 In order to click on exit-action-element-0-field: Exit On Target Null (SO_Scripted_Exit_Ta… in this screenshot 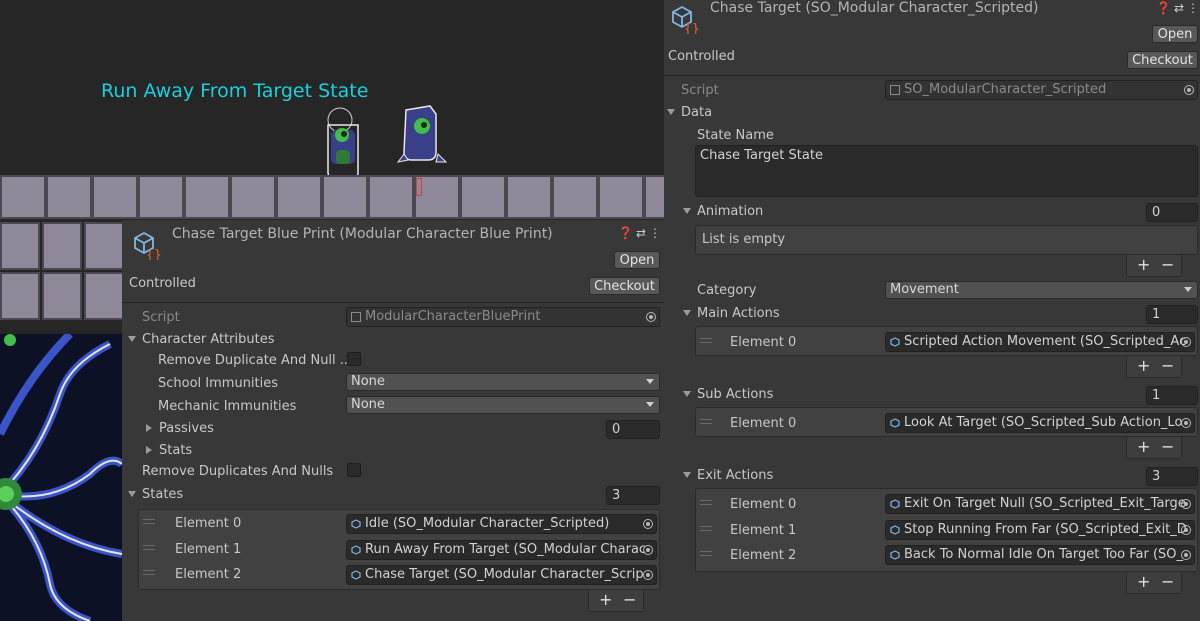, I will do `click(1040, 504)`.